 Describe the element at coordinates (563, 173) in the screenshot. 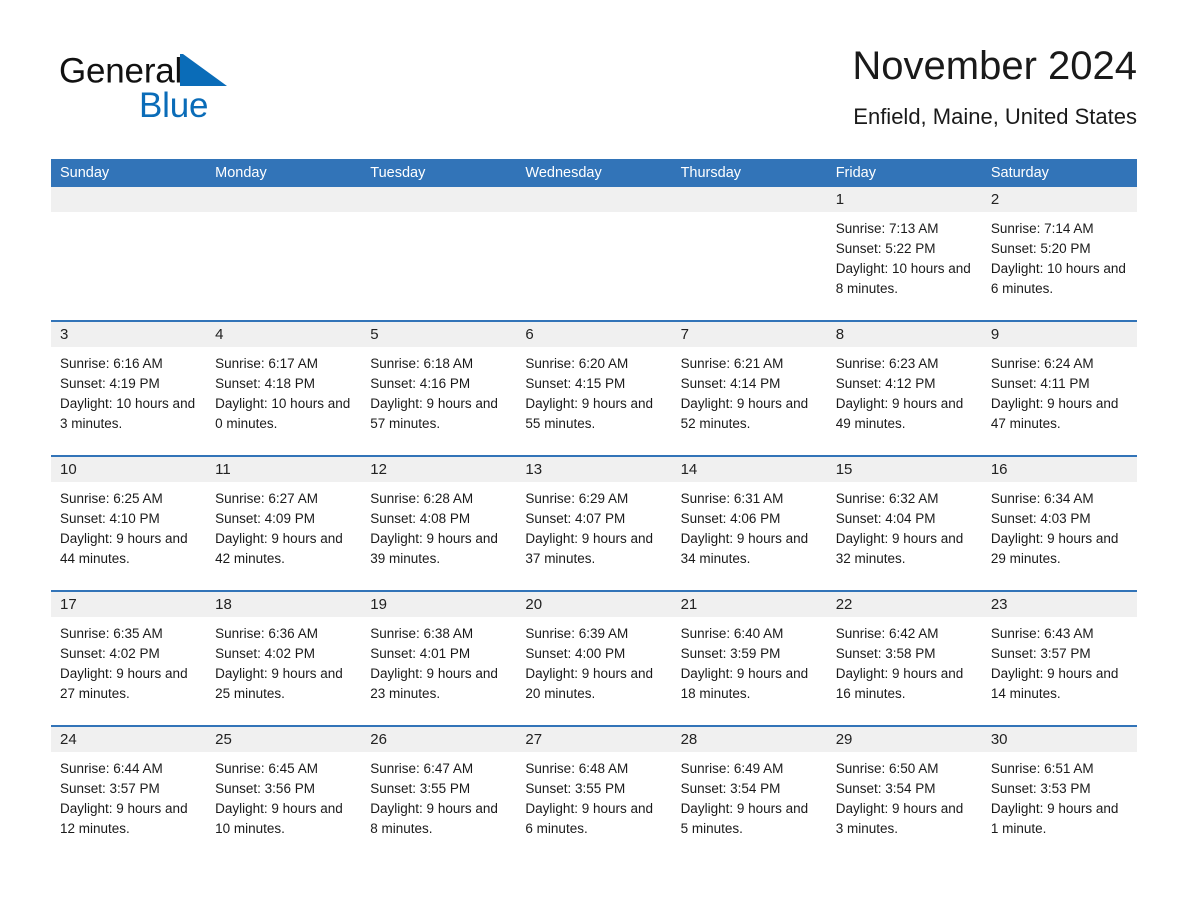

I see `weekday-header-wednesday: Wednesday` at that location.